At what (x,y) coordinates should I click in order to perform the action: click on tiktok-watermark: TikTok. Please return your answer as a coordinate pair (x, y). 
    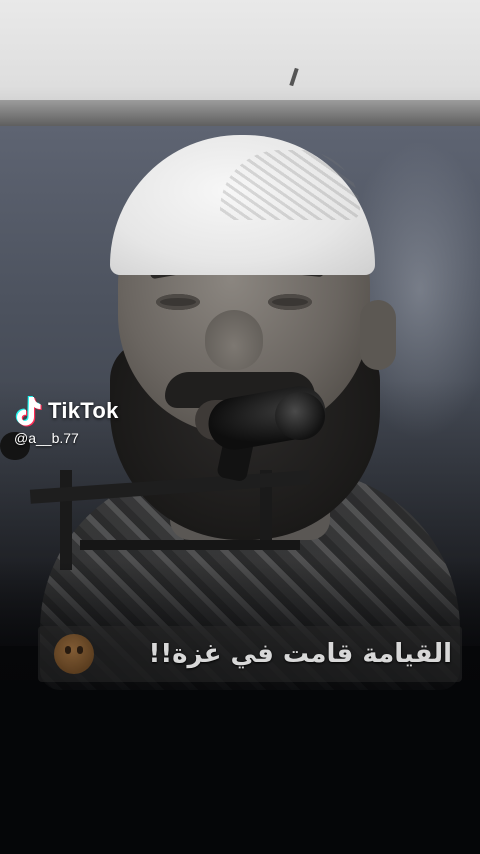
    Looking at the image, I should click on (66, 411).